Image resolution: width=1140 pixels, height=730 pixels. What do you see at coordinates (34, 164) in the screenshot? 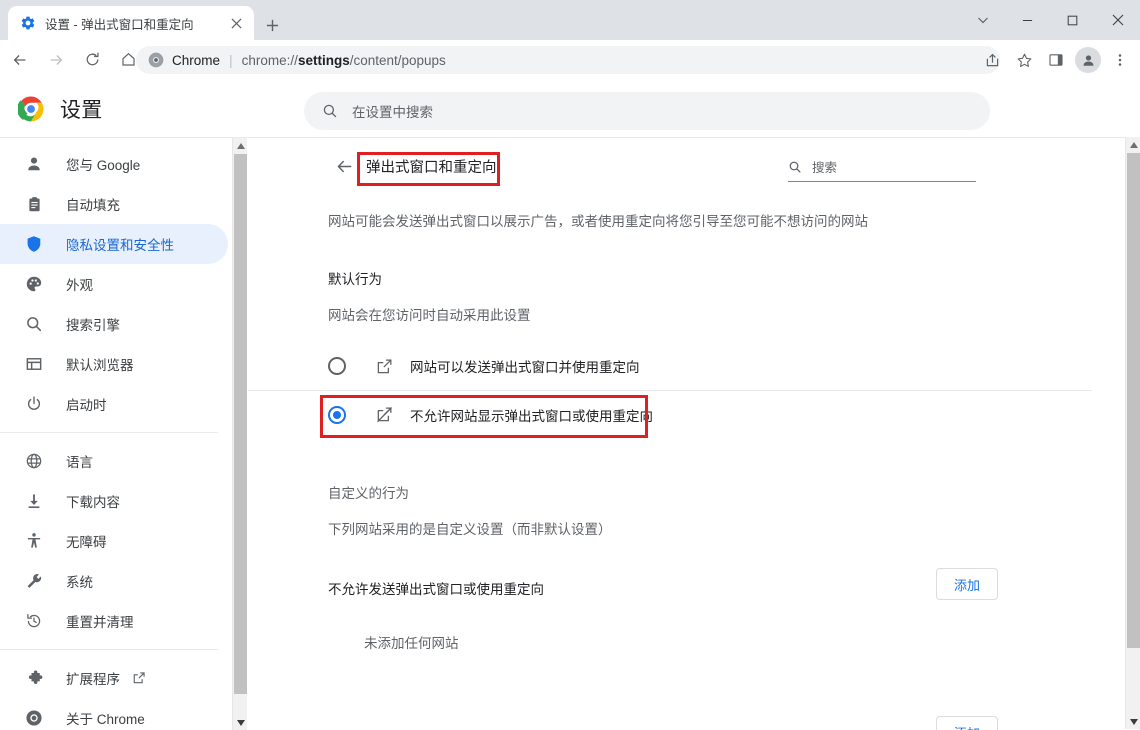
I see `person-icon` at bounding box center [34, 164].